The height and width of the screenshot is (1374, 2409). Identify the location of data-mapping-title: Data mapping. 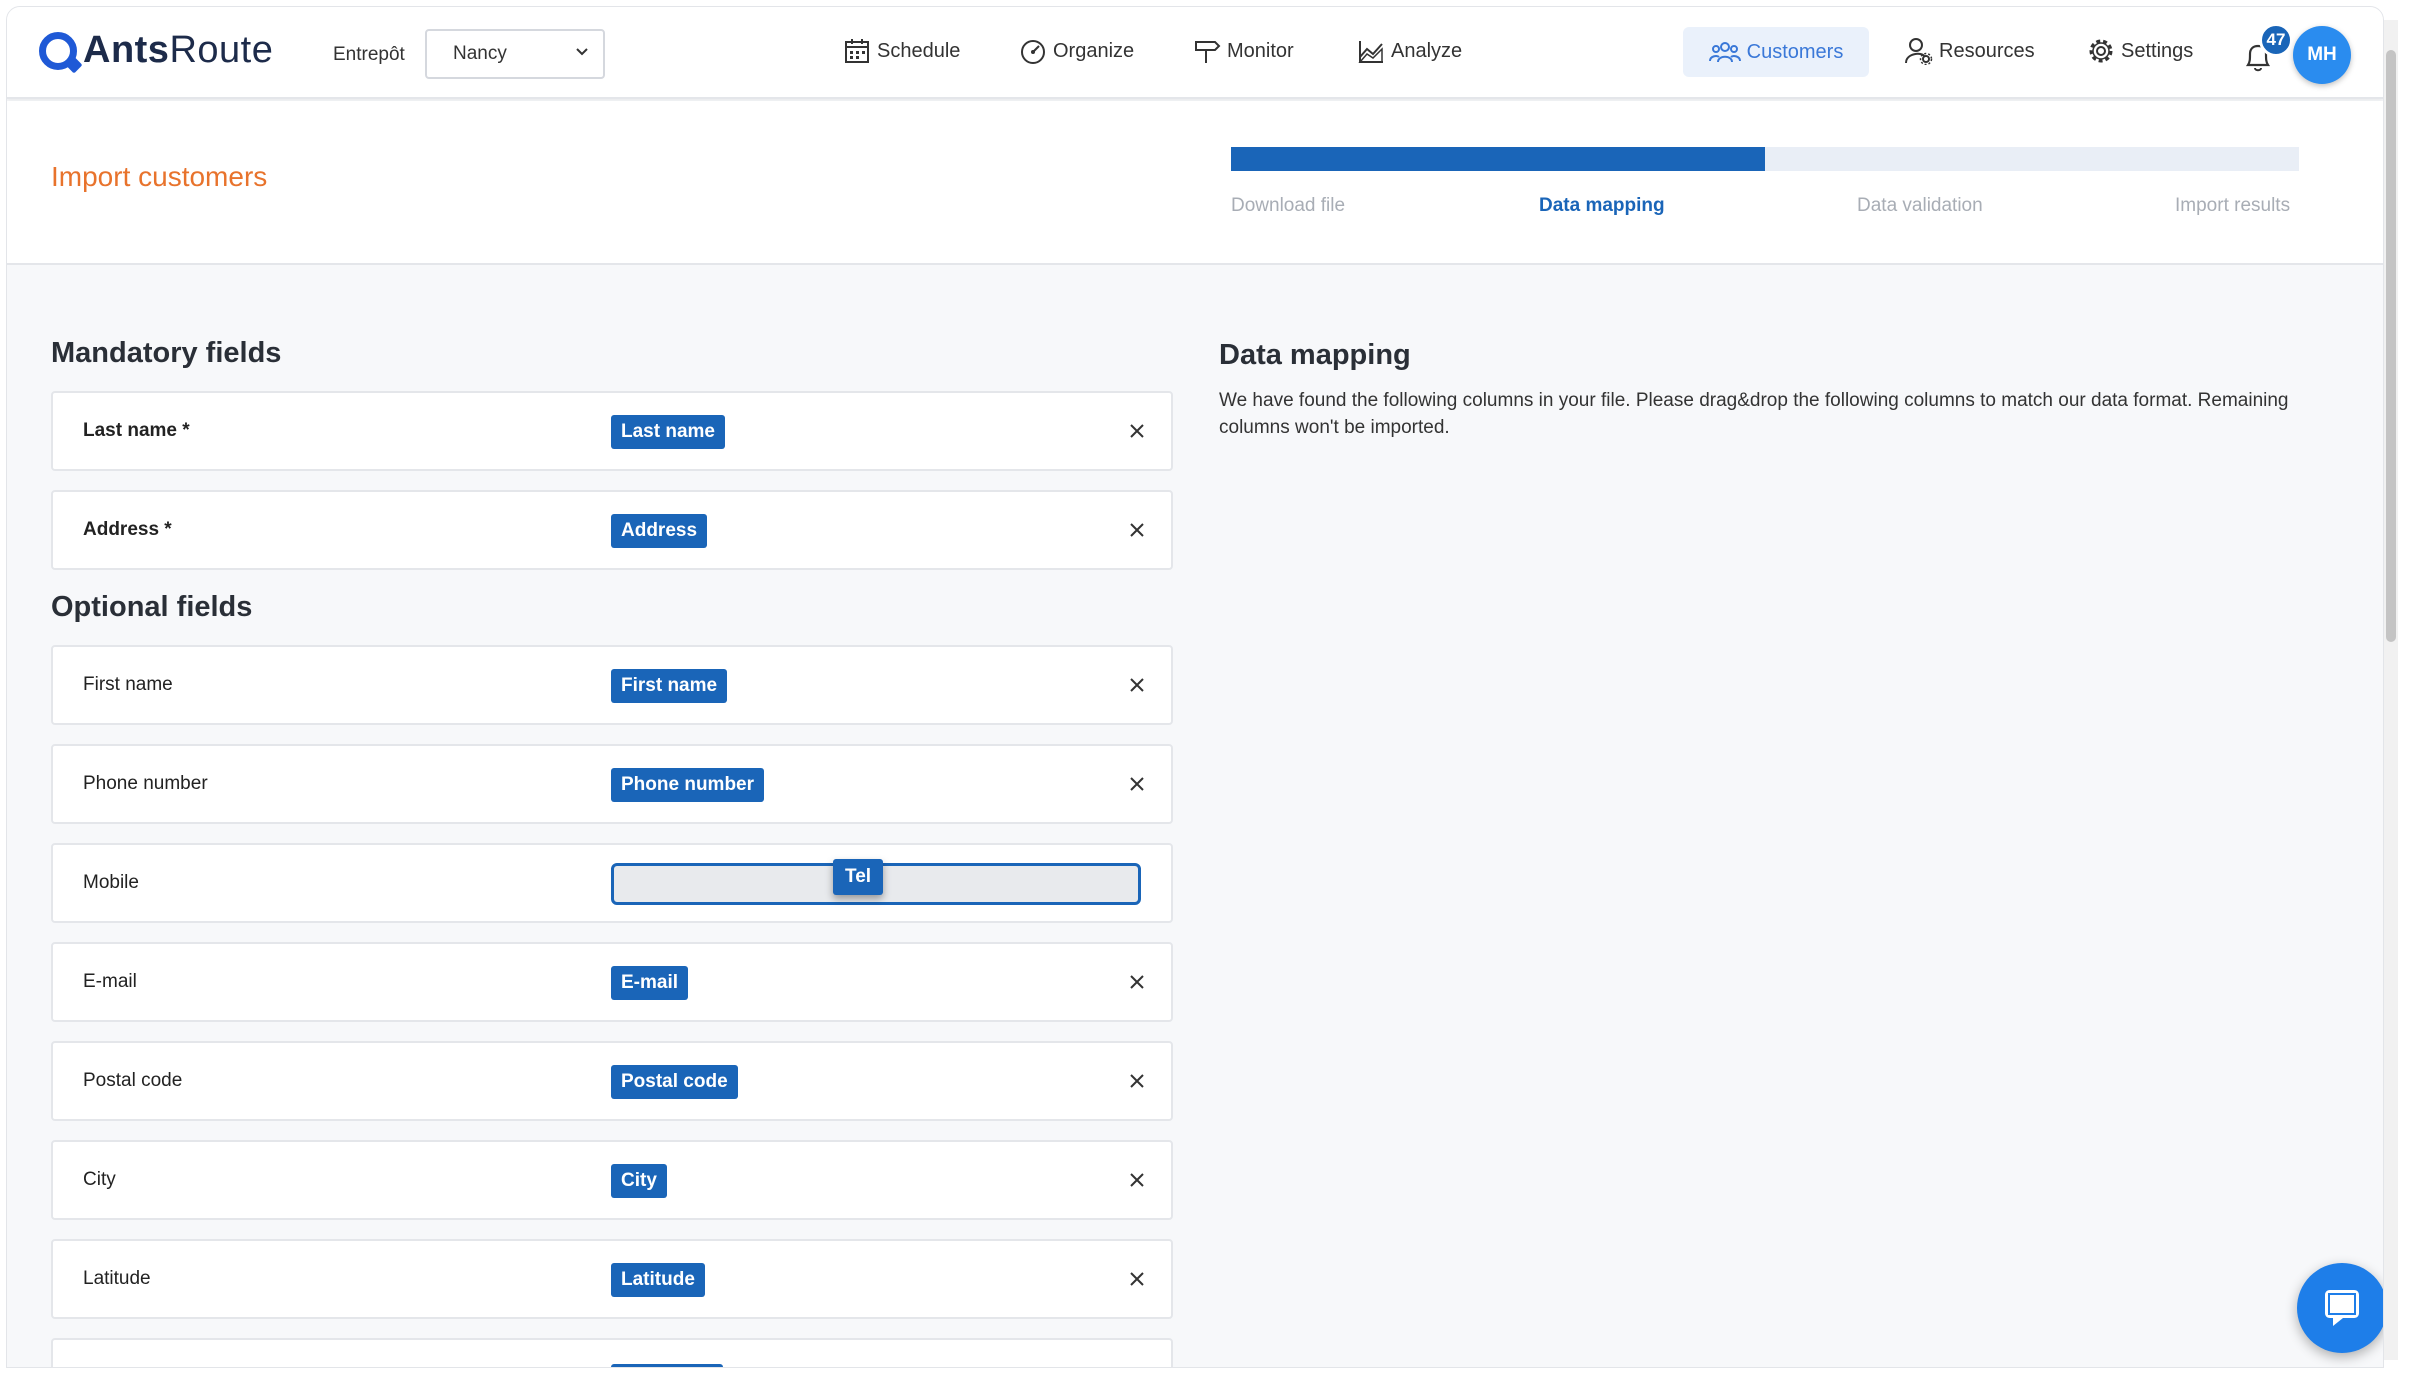
(1315, 355).